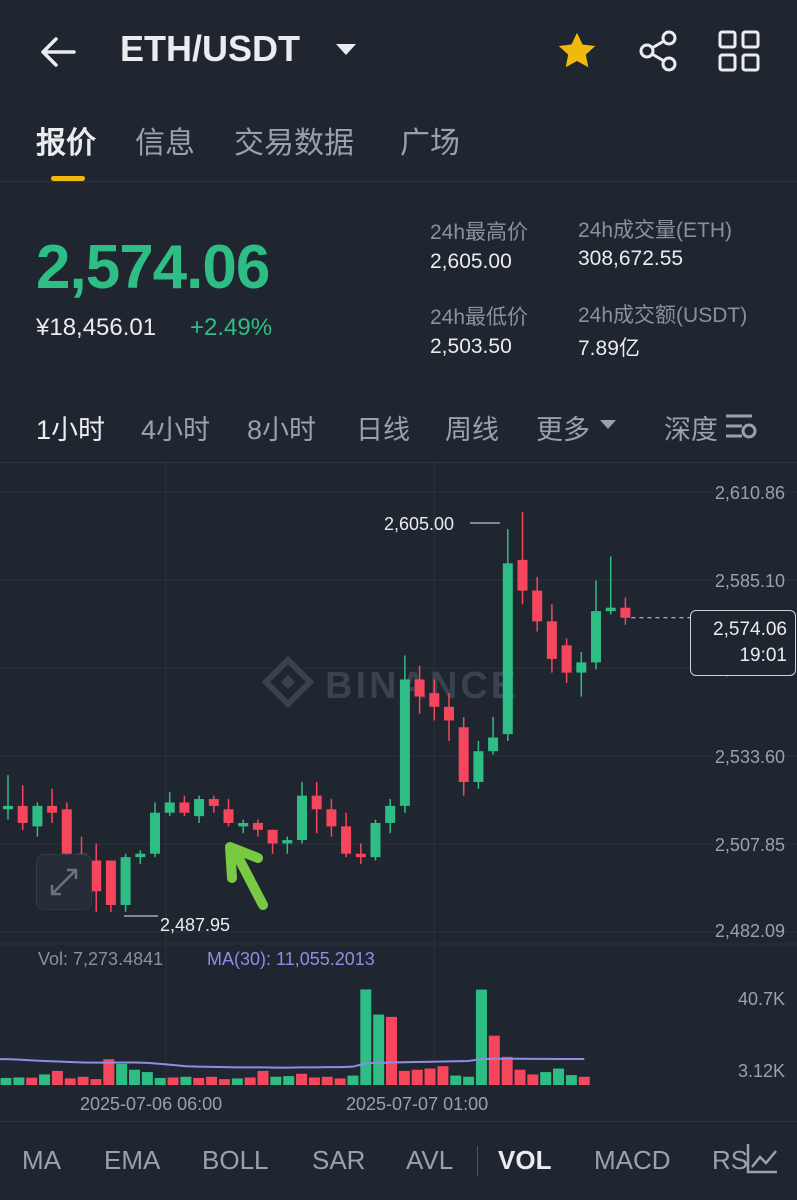 Image resolution: width=797 pixels, height=1200 pixels. Describe the element at coordinates (479, 317) in the screenshot. I see `low-label: 24h最低价` at that location.